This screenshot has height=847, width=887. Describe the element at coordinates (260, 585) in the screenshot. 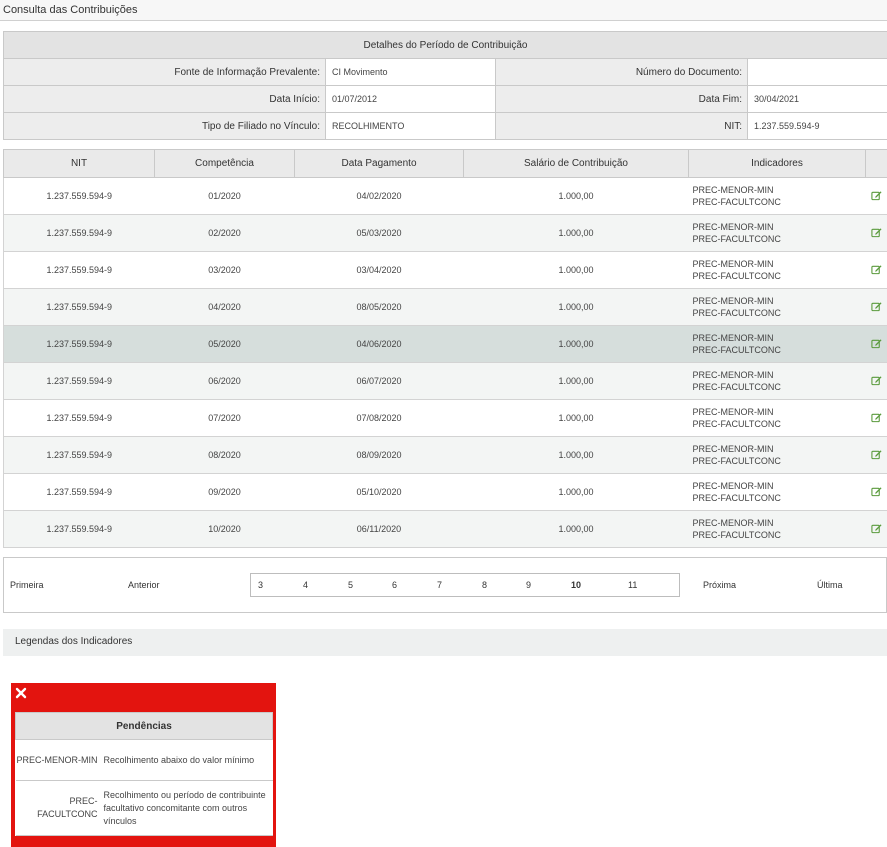

I see `page-link: 3` at that location.